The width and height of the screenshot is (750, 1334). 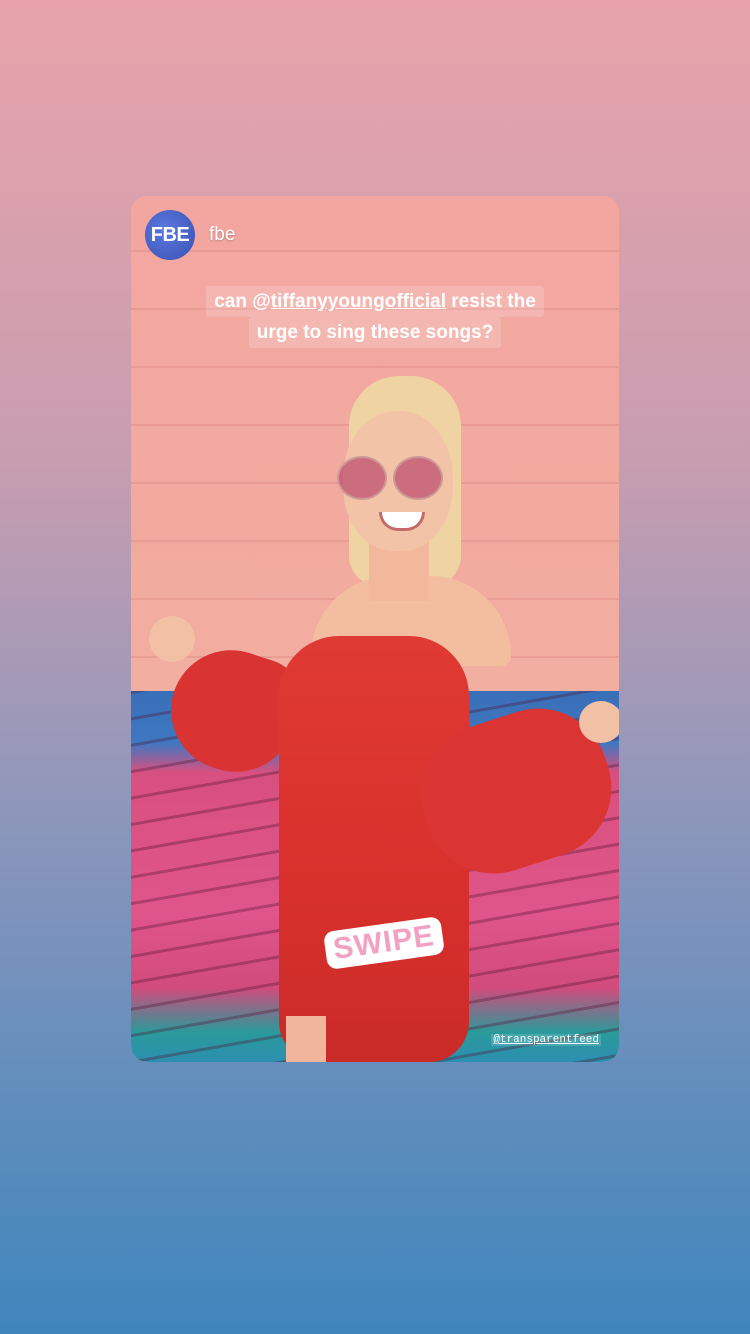 I want to click on credit-mention: @transparentfeed, so click(x=546, y=1040).